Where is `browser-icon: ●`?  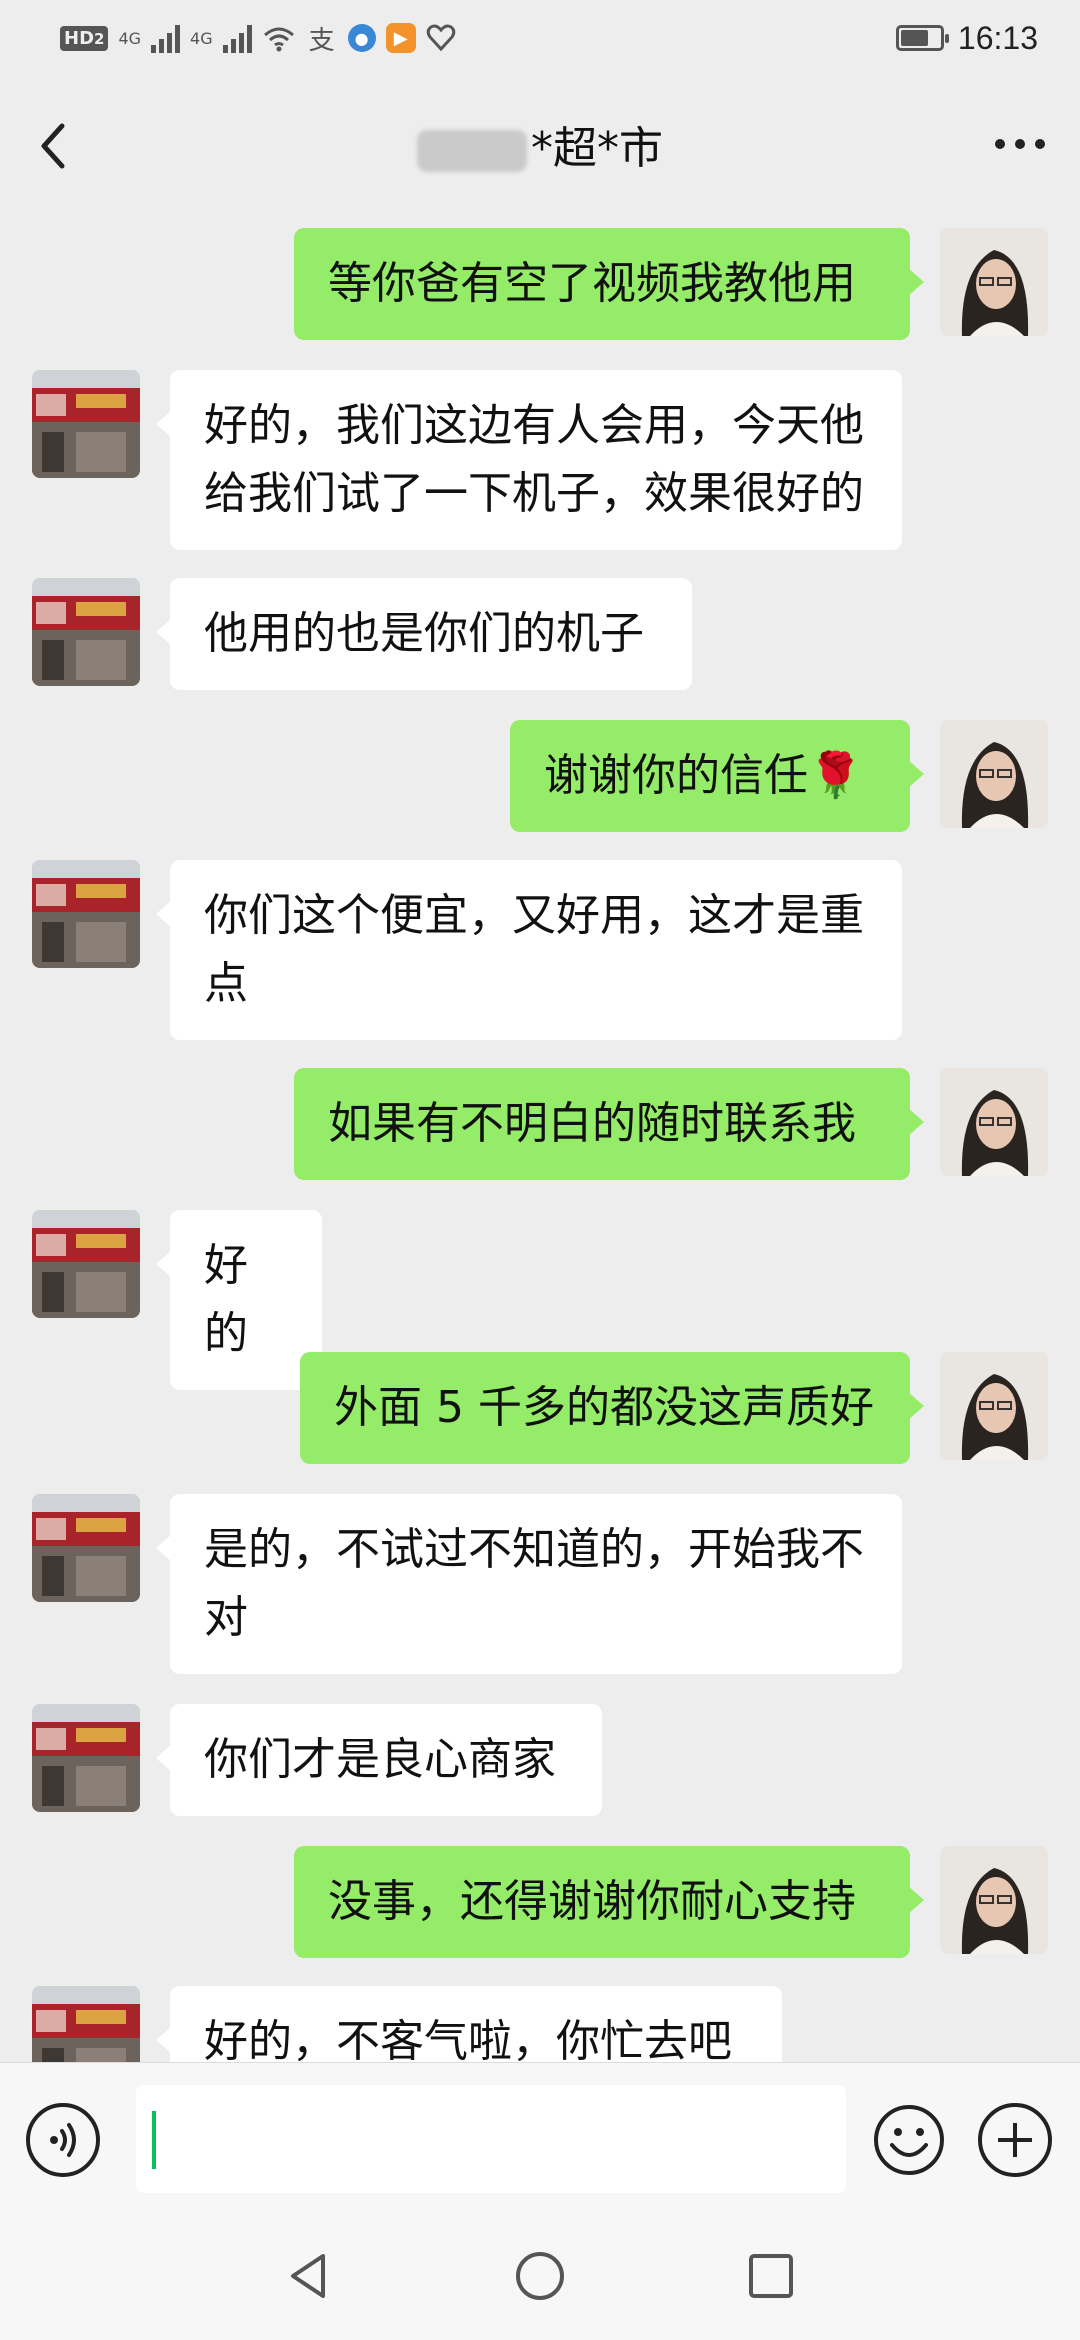
browser-icon: ● is located at coordinates (361, 38).